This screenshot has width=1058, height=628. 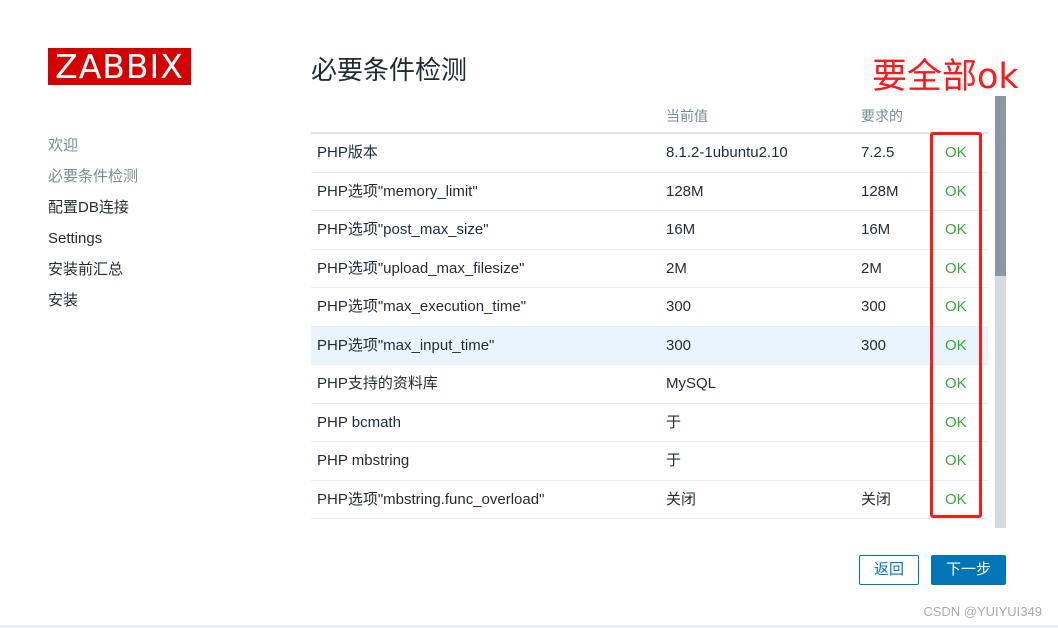 I want to click on row-name: PHP支持的资料库, so click(x=377, y=383).